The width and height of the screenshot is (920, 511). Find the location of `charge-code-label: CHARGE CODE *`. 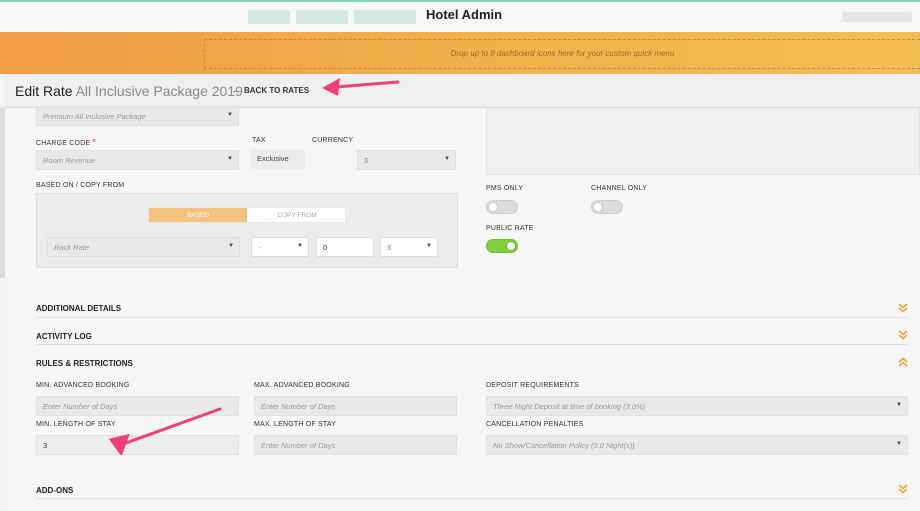

charge-code-label: CHARGE CODE * is located at coordinates (66, 142).